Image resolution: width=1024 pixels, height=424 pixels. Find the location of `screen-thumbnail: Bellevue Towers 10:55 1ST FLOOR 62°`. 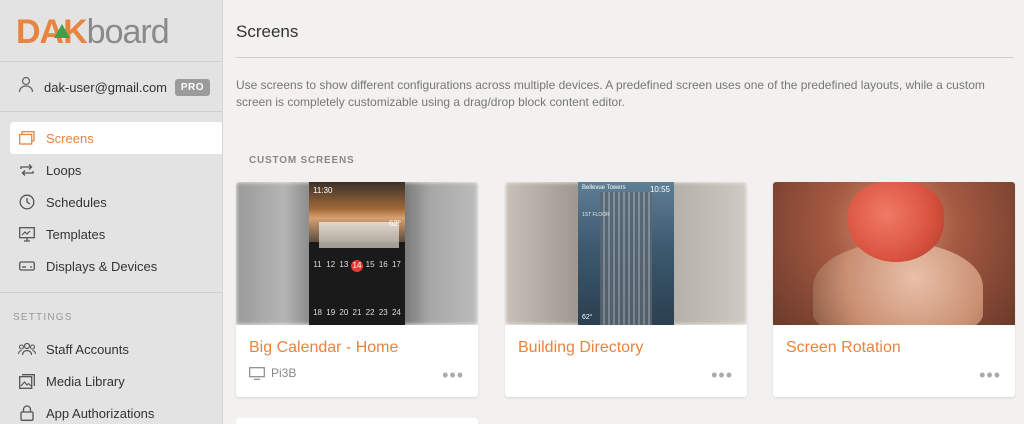

screen-thumbnail: Bellevue Towers 10:55 1ST FLOOR 62° is located at coordinates (626, 253).